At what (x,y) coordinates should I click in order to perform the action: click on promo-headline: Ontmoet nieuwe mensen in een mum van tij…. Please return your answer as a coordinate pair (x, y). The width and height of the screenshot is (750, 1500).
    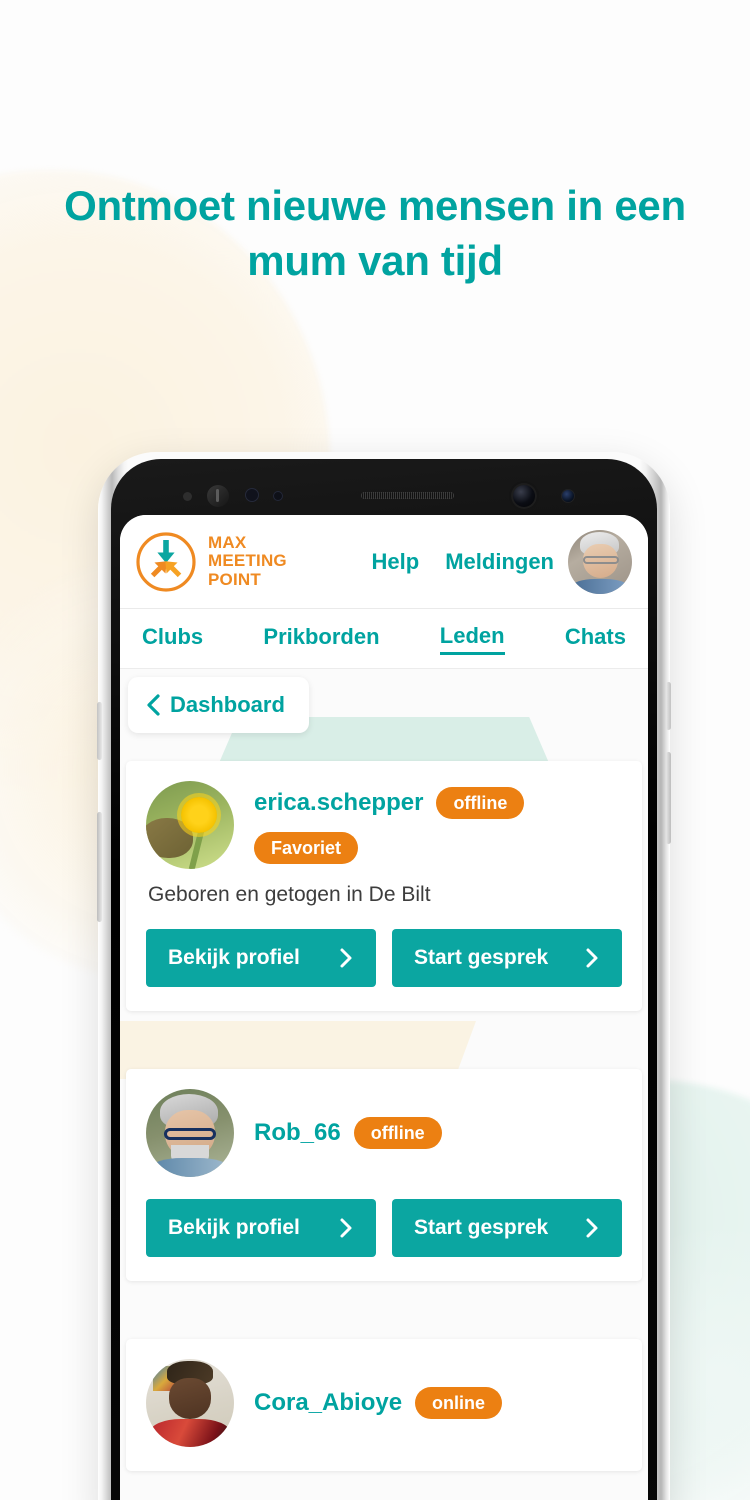
    Looking at the image, I should click on (375, 233).